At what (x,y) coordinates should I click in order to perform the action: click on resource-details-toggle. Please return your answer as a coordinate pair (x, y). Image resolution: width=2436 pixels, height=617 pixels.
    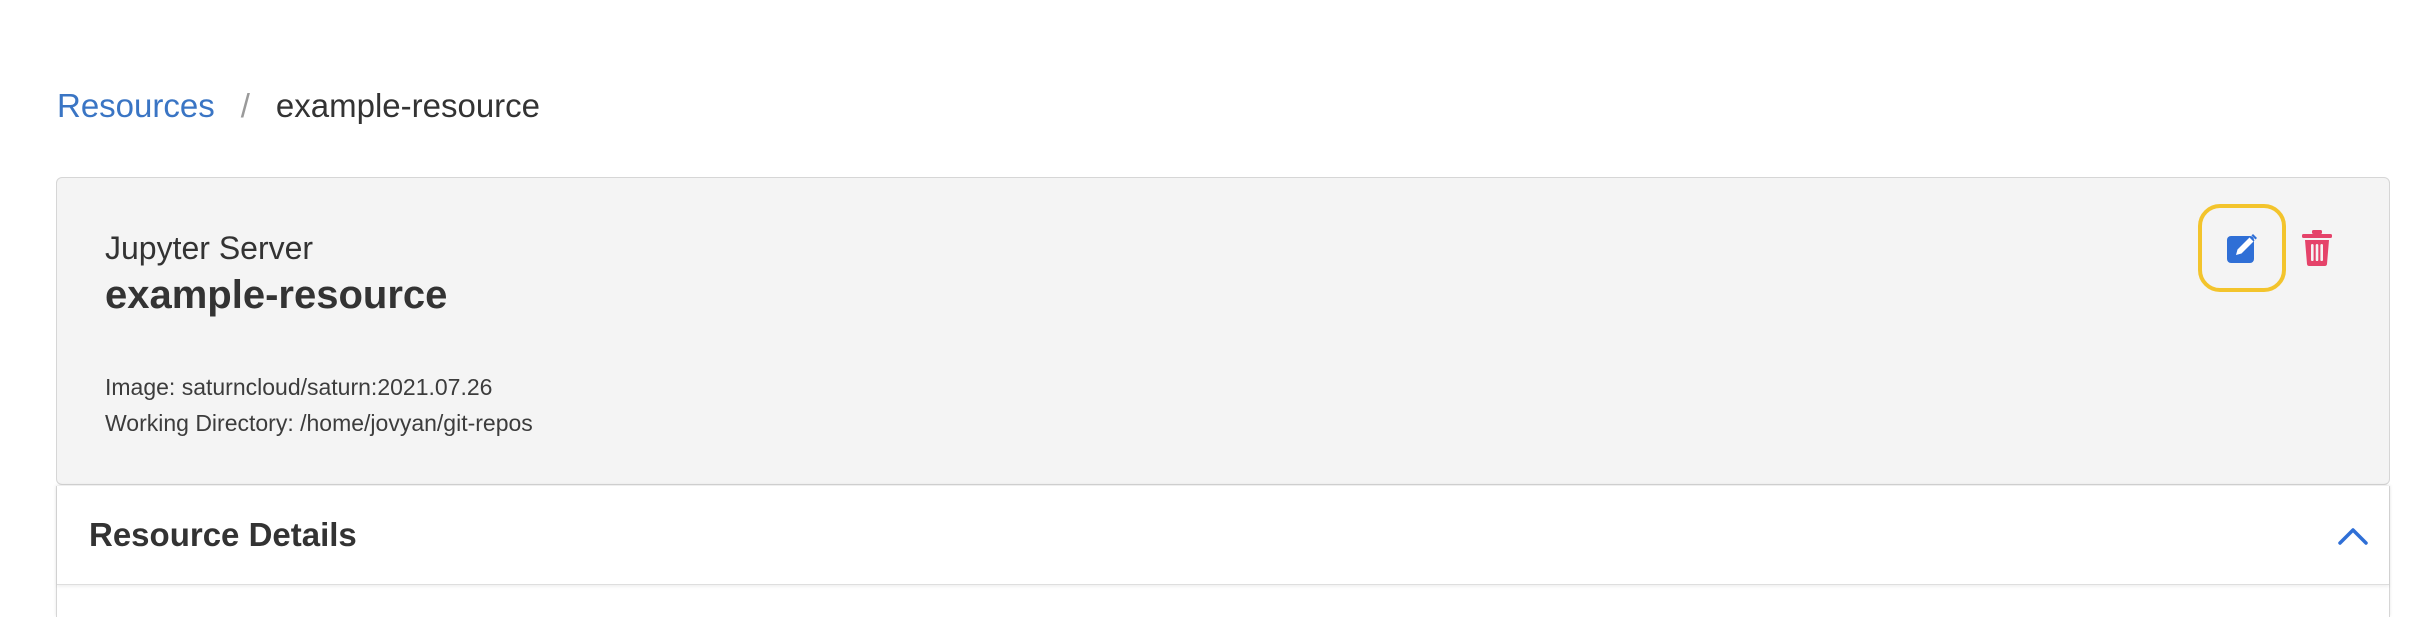
    Looking at the image, I should click on (2353, 536).